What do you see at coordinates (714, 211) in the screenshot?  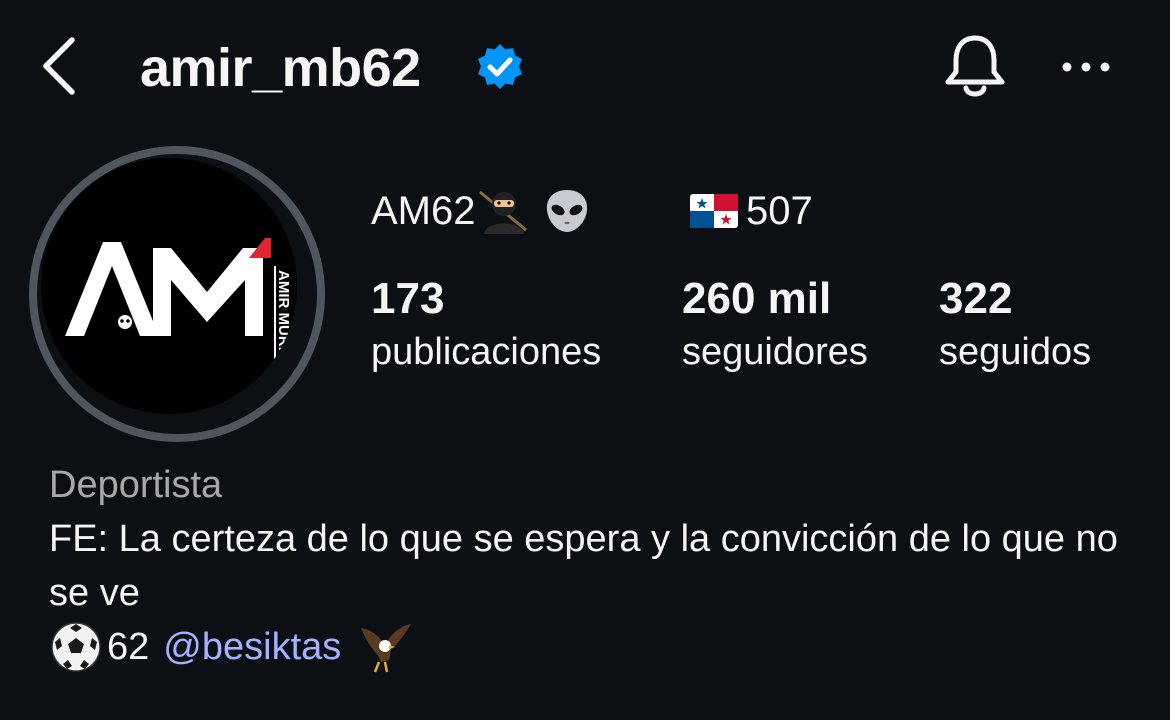 I see `panama-flag-icon` at bounding box center [714, 211].